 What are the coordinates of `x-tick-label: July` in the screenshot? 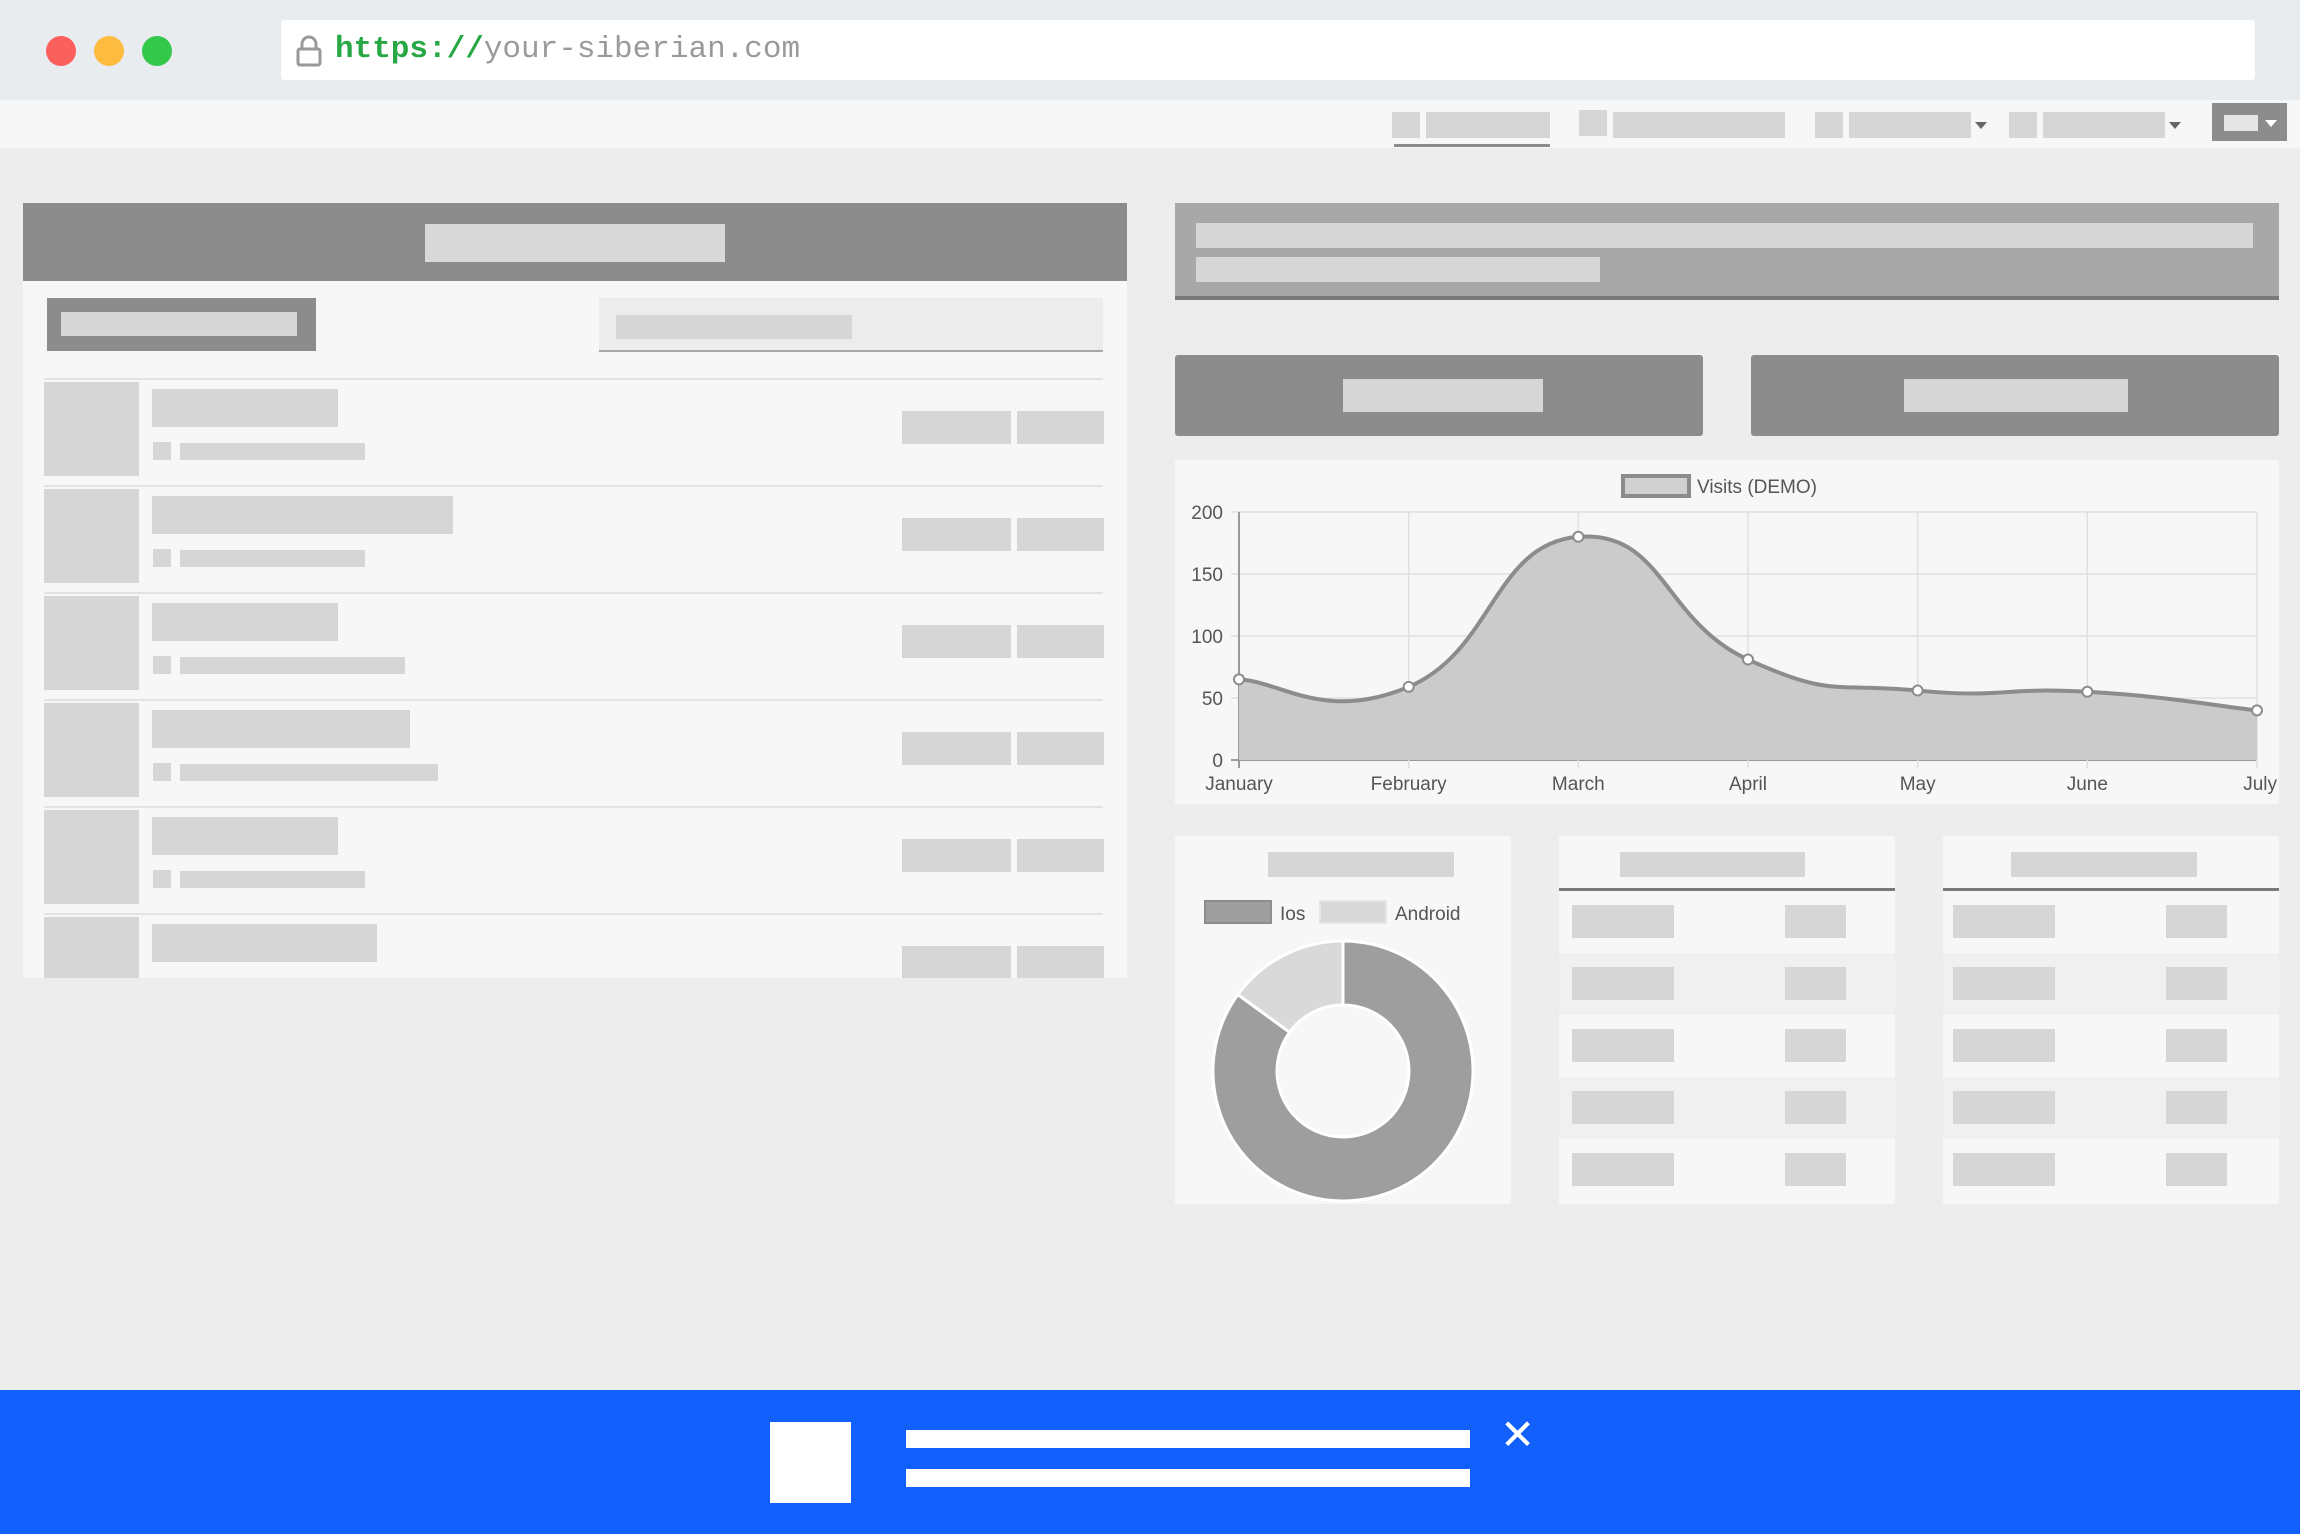 It's located at (2260, 784).